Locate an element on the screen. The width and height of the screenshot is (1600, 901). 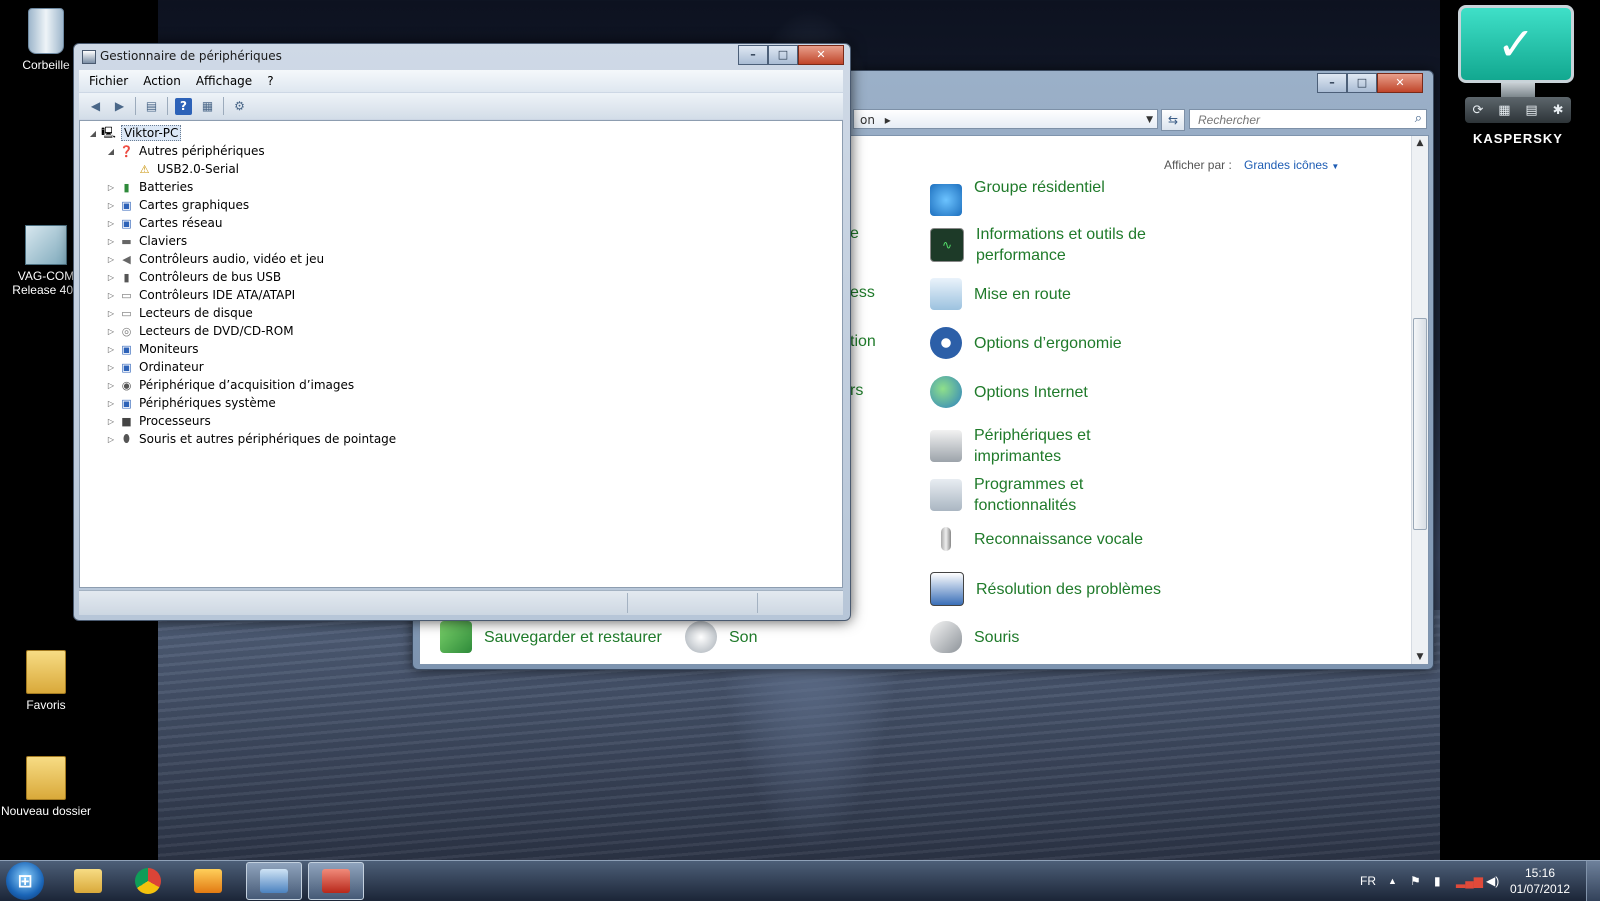
tree-item-lecteurs-dvd: ▷ ◎ Lecteurs de DVD/CD-ROM is located at coordinates (200, 331).